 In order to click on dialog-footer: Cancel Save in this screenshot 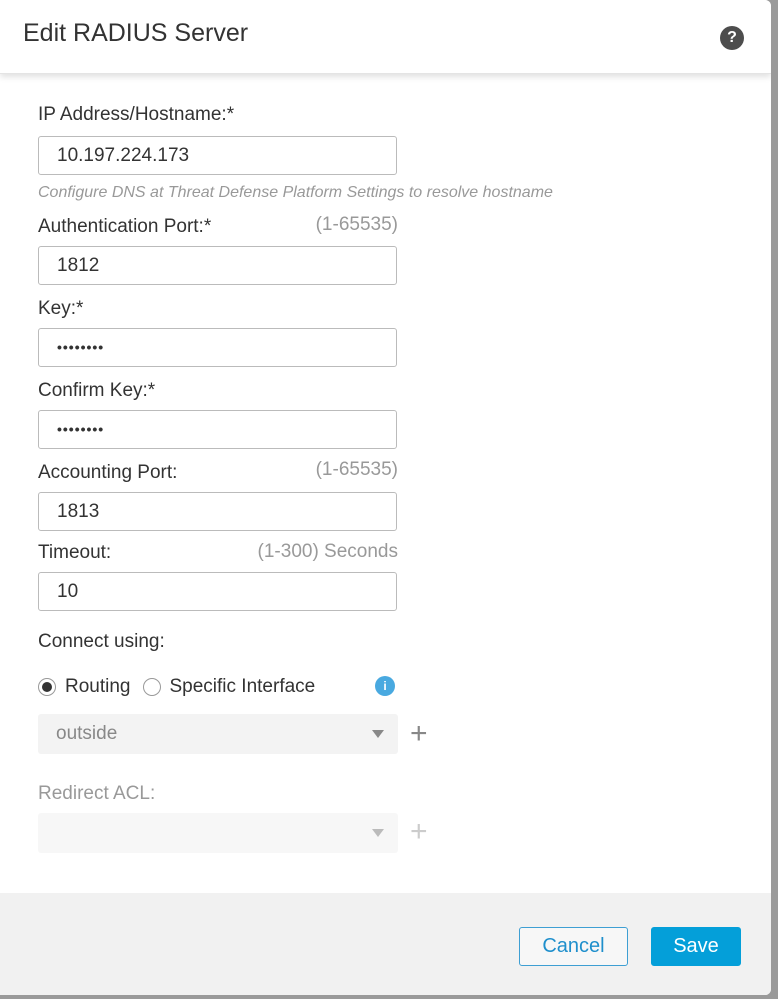, I will do `click(385, 944)`.